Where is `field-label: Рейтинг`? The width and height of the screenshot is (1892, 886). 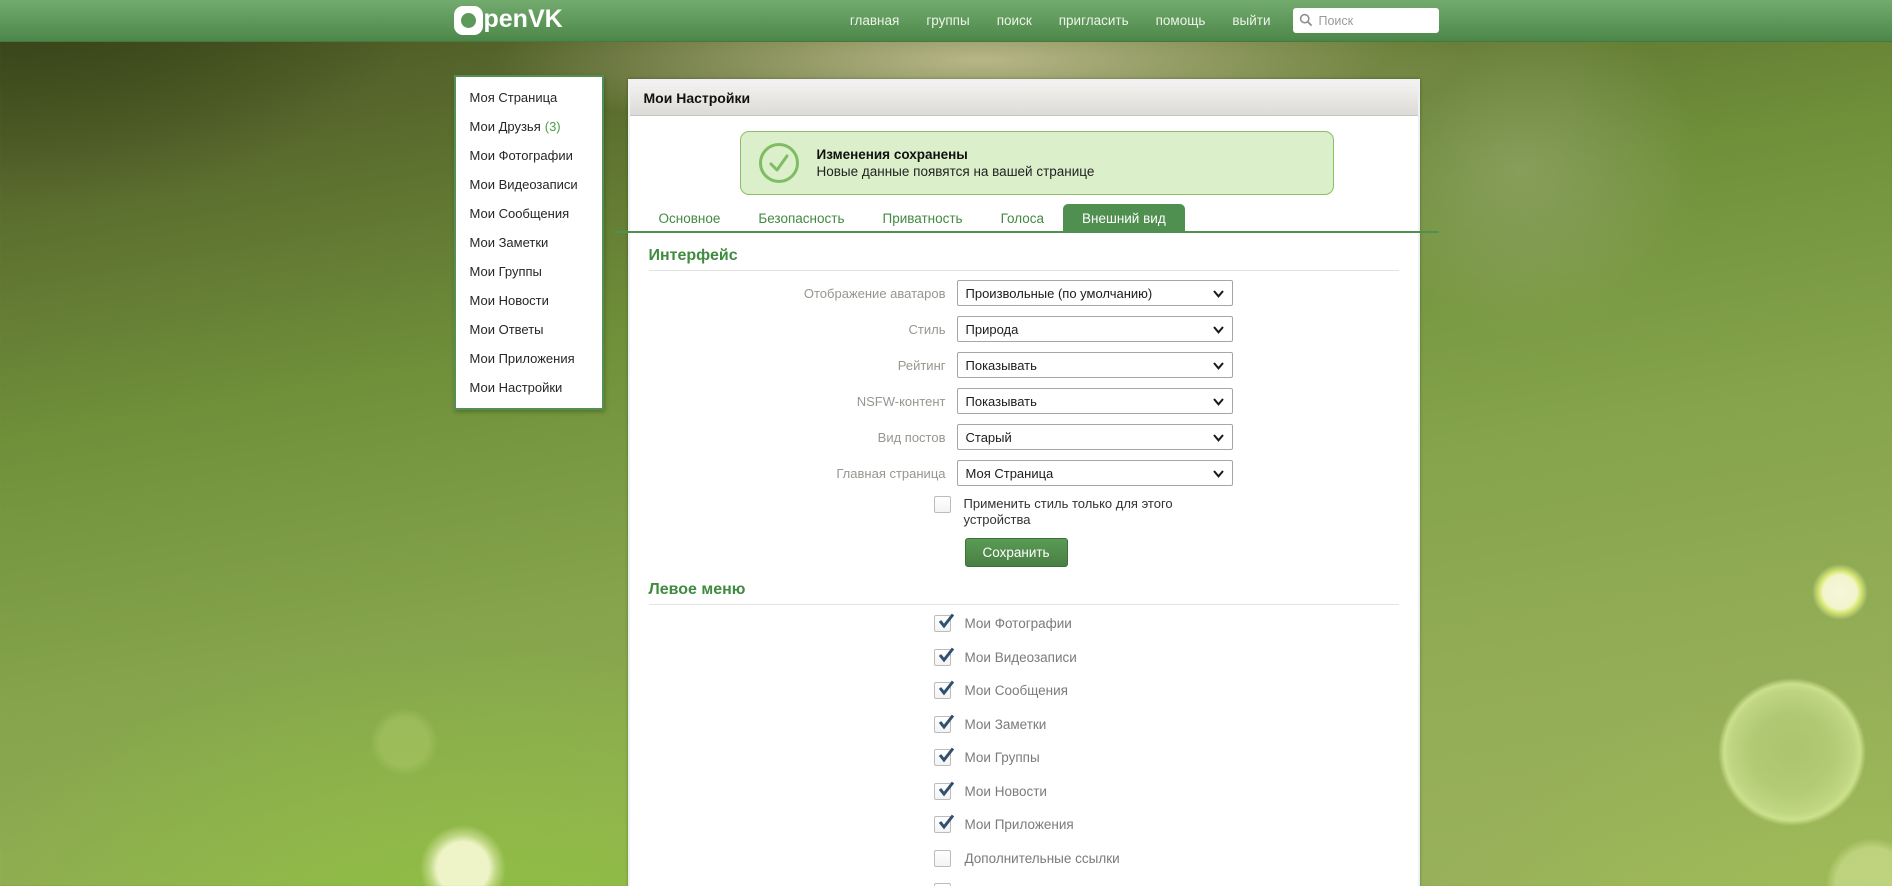 field-label: Рейтинг is located at coordinates (921, 365).